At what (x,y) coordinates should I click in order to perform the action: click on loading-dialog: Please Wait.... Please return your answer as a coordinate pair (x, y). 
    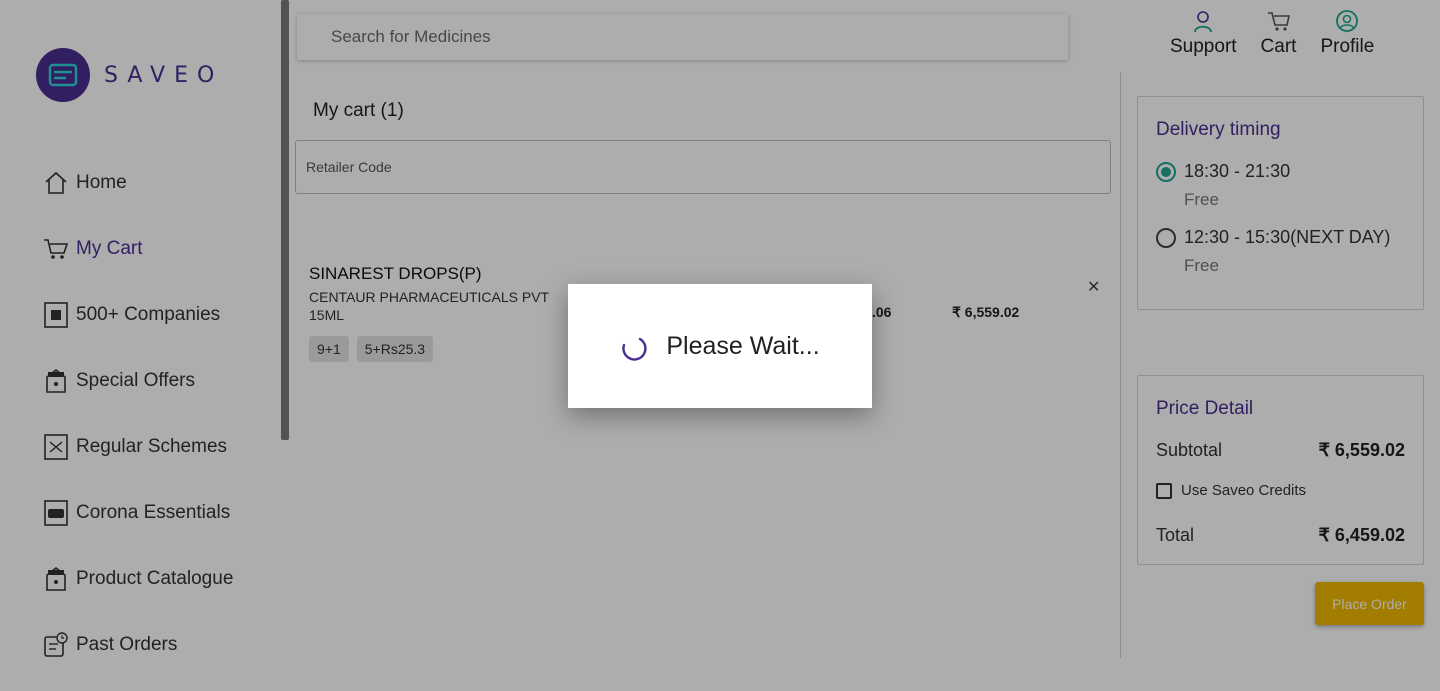
    Looking at the image, I should click on (720, 346).